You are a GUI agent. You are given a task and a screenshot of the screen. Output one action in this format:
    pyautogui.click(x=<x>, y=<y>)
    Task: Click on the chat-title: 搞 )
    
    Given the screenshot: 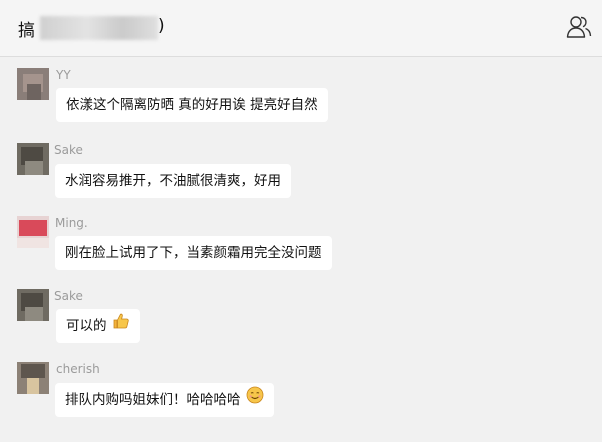 What is the action you would take?
    pyautogui.click(x=91, y=28)
    